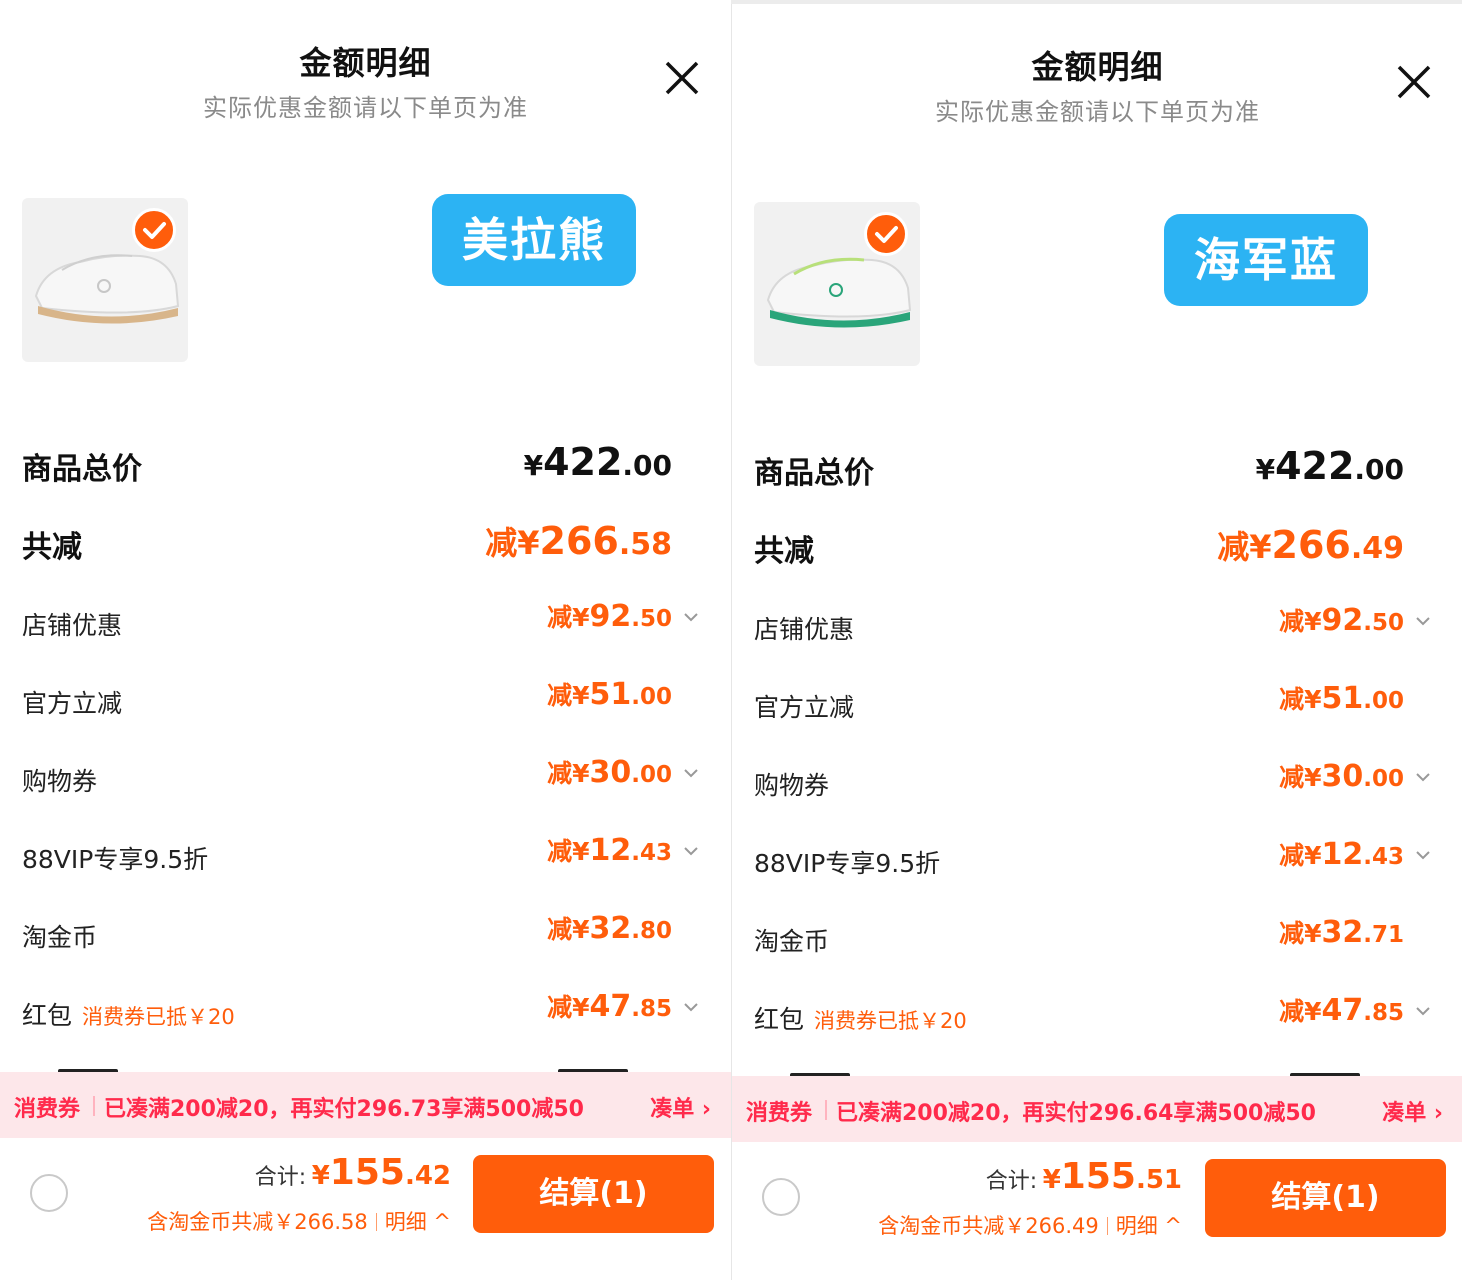 The height and width of the screenshot is (1280, 1462). Describe the element at coordinates (609, 928) in the screenshot. I see `row-amount: 减¥32.80` at that location.